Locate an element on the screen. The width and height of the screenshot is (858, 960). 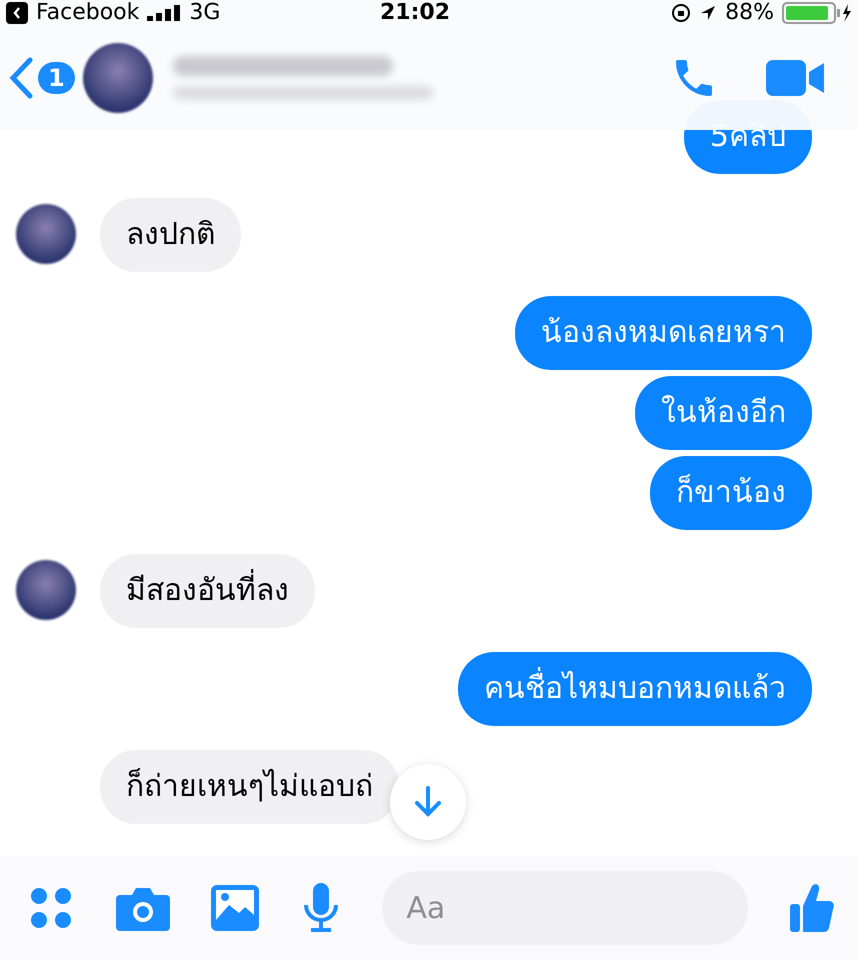
camera-icon is located at coordinates (143, 908).